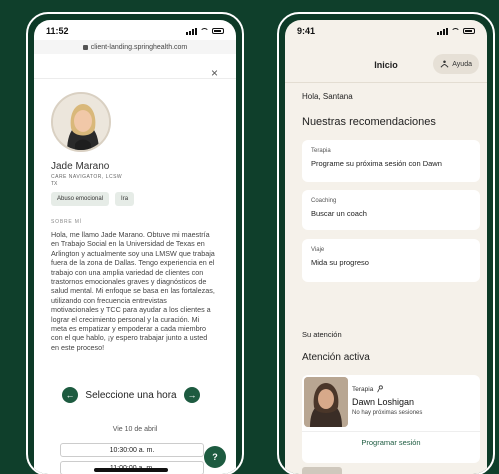 This screenshot has height=474, width=499. I want to click on next-arrow-icon: →, so click(192, 395).